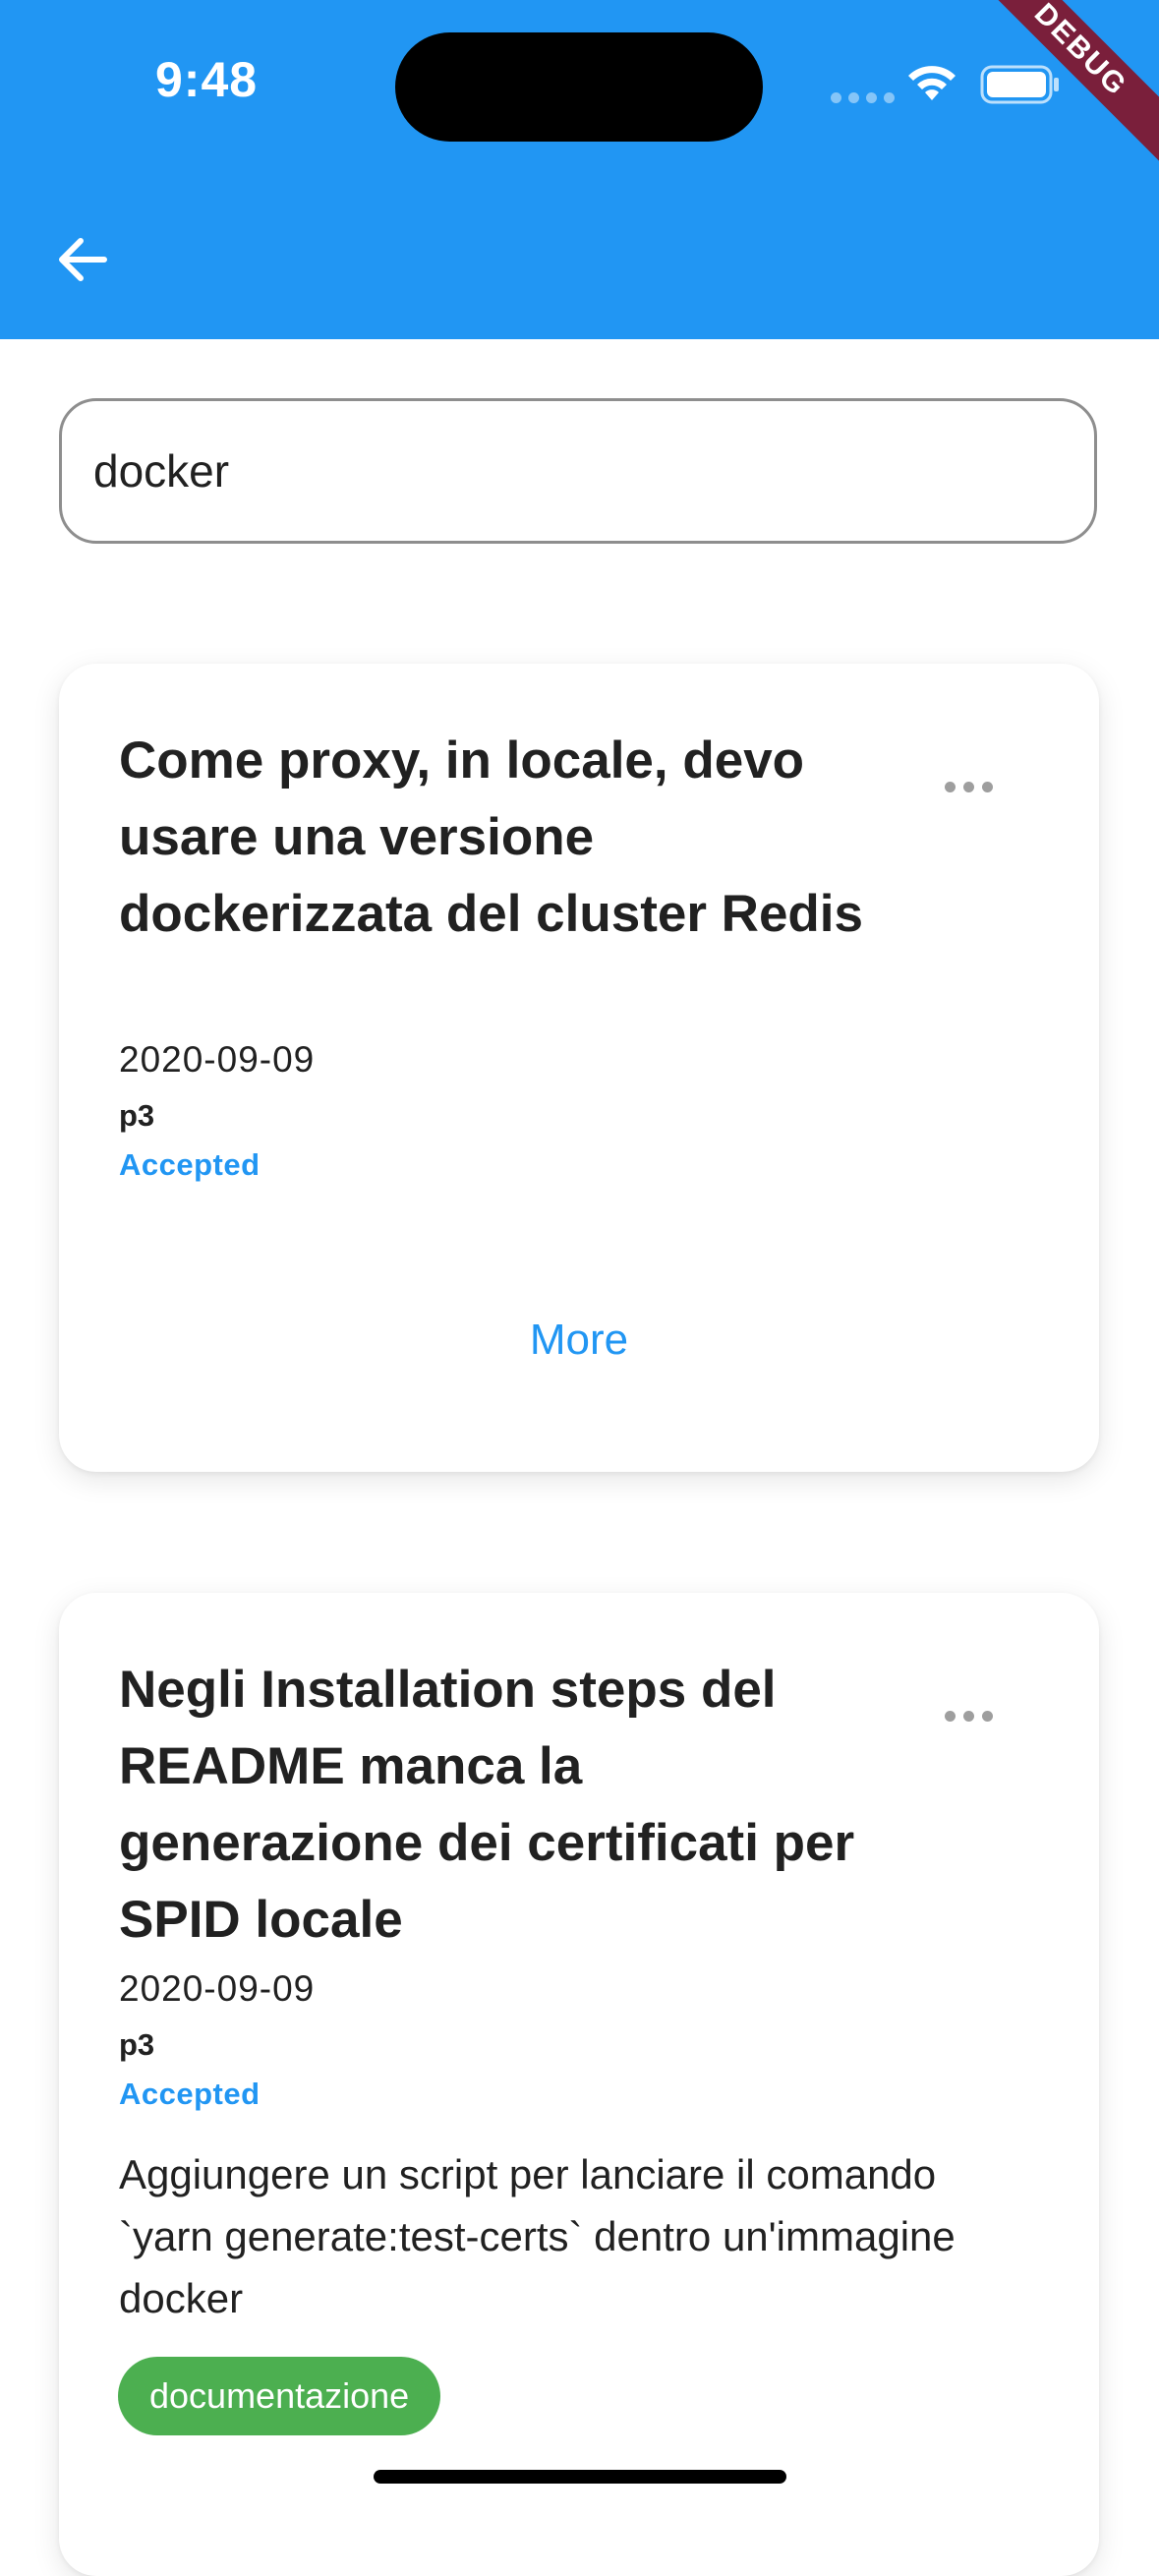 The width and height of the screenshot is (1159, 2576). I want to click on battery-icon, so click(1020, 84).